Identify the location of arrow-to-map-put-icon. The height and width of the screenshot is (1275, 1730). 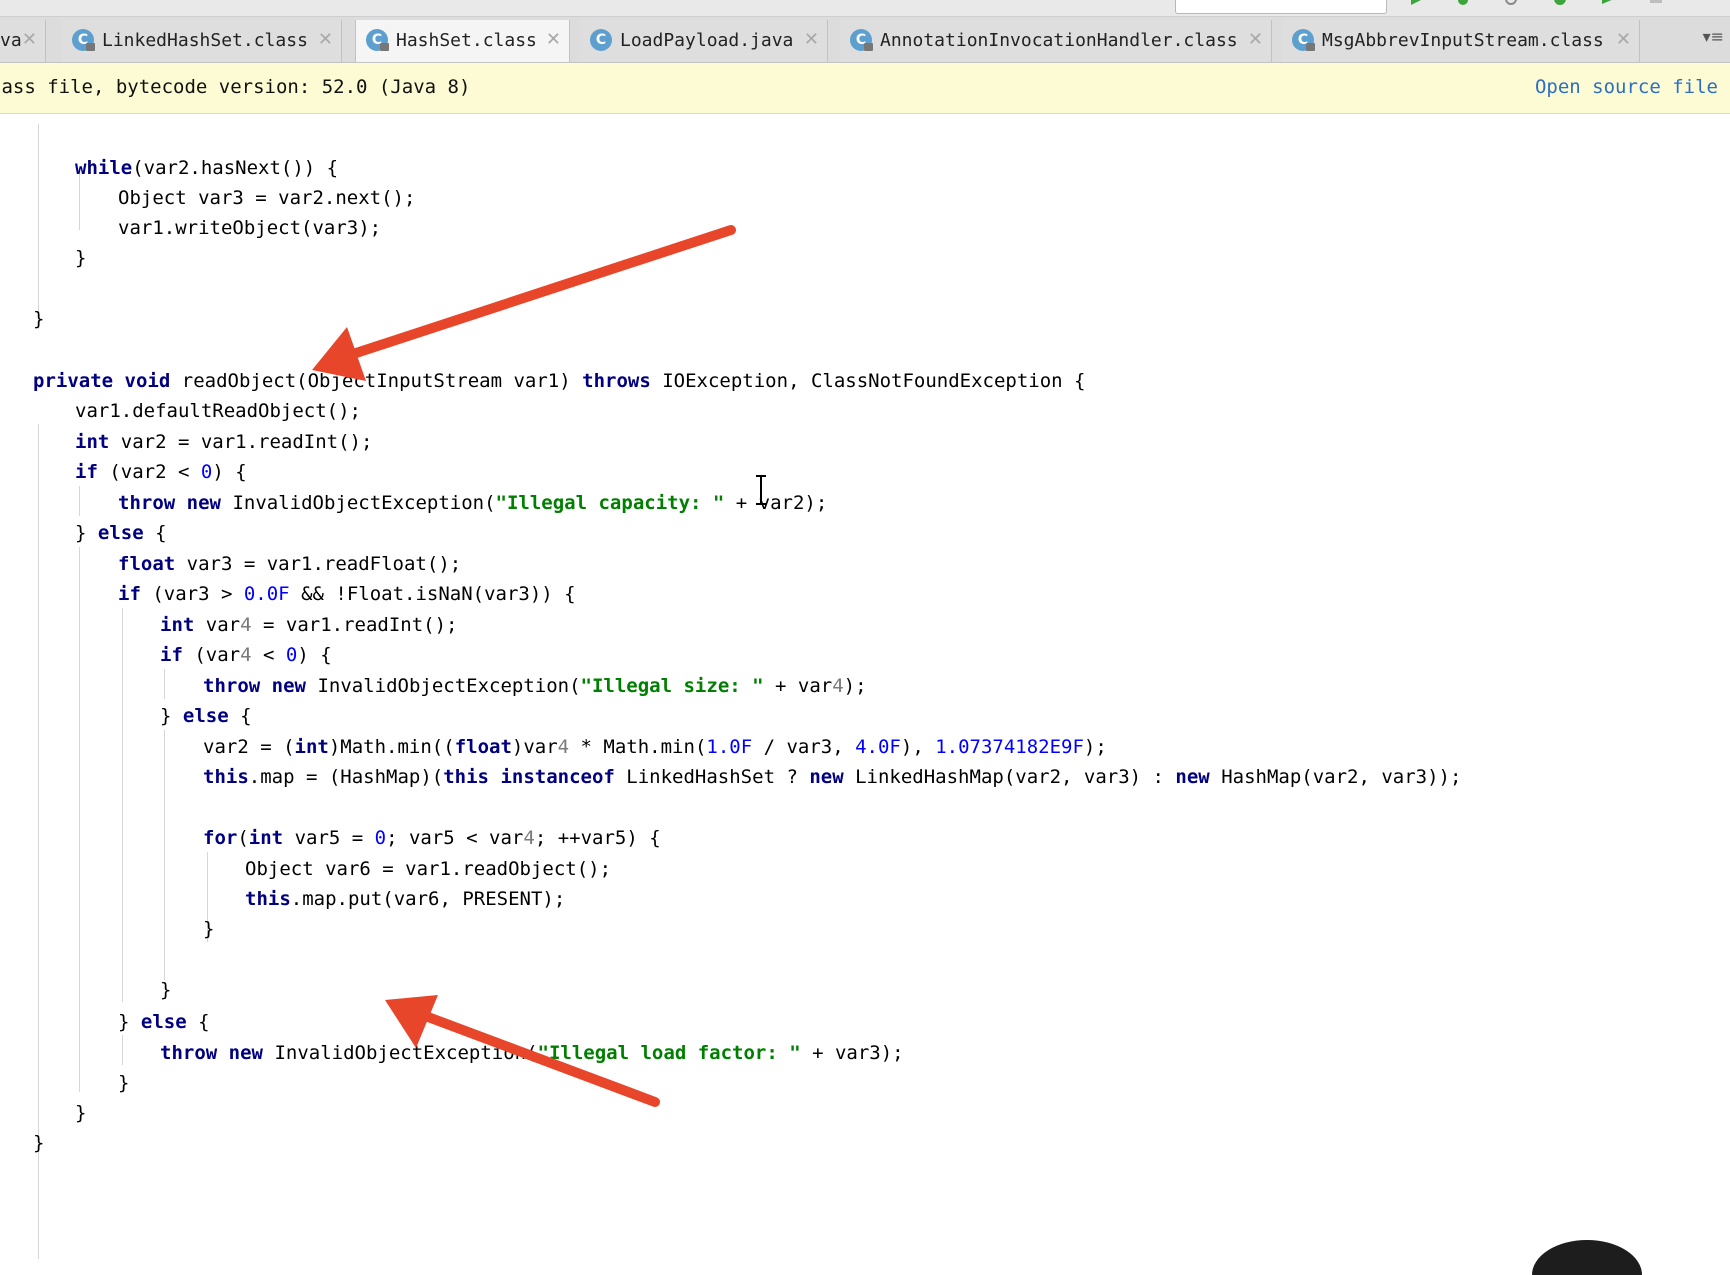
(522, 1051).